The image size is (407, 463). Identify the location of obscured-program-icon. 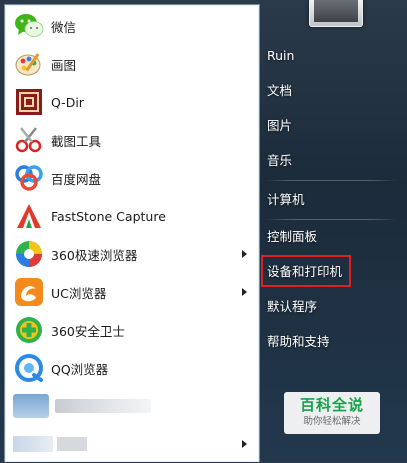
(31, 406).